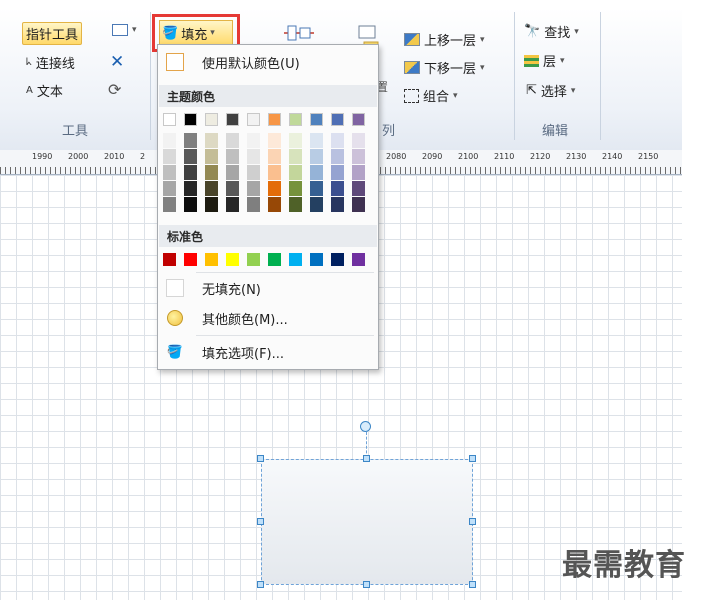 The height and width of the screenshot is (600, 714). I want to click on find-button: 🔭 查找 ▾, so click(551, 31).